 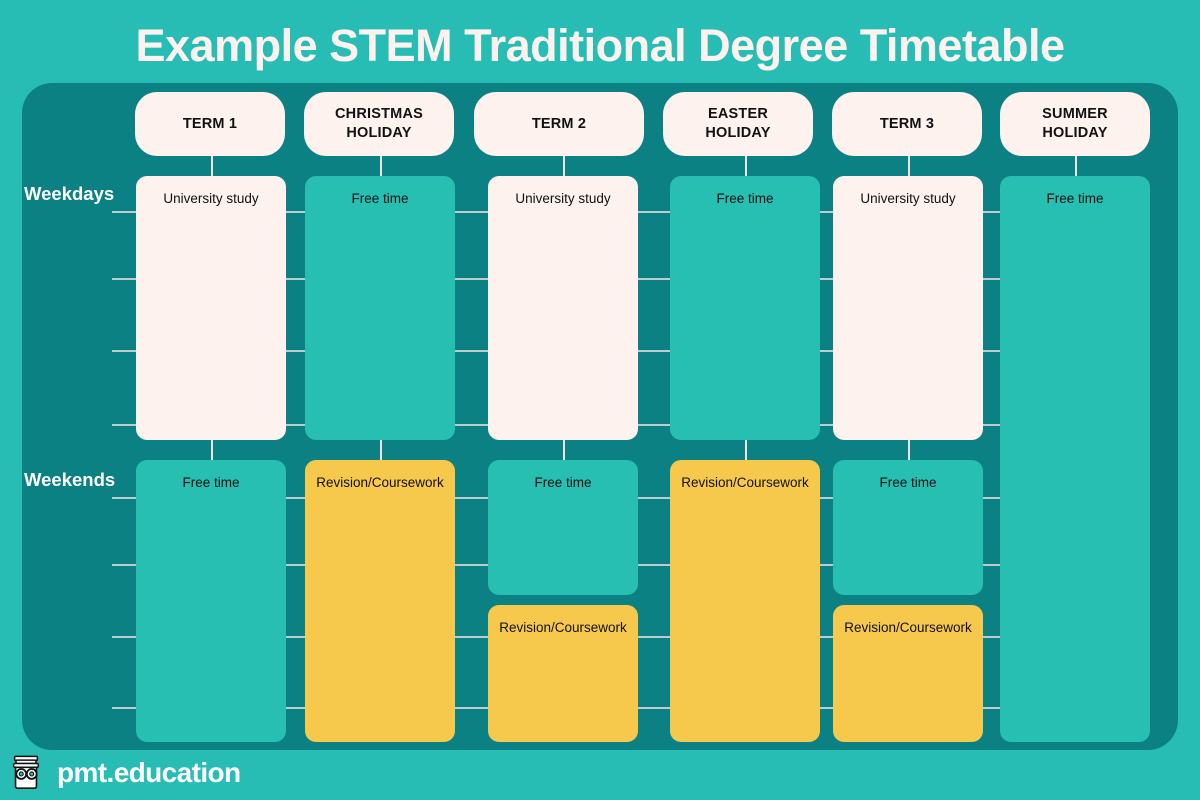 What do you see at coordinates (380, 308) in the screenshot?
I see `block-col2-weekdays: Free time` at bounding box center [380, 308].